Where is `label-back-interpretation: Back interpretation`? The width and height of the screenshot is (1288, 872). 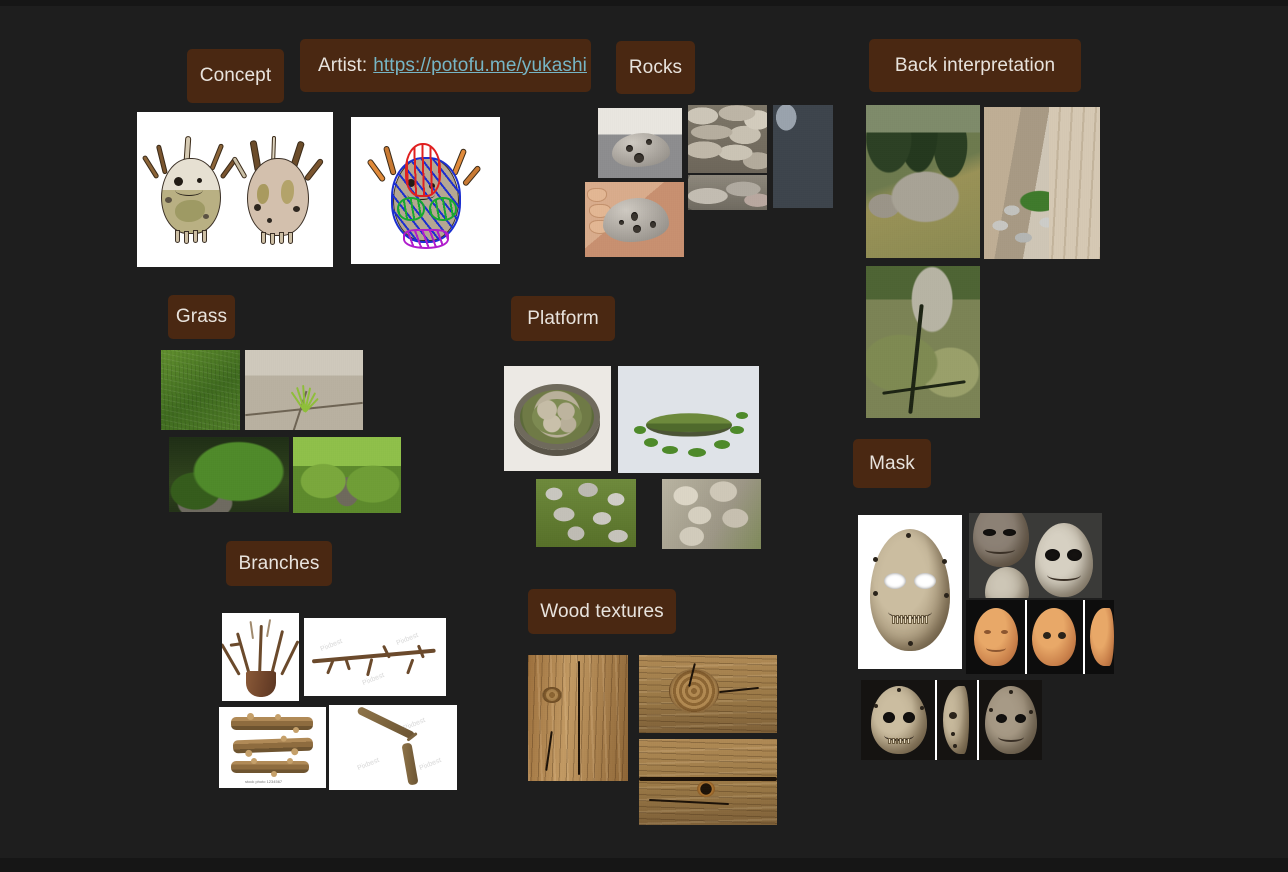 label-back-interpretation: Back interpretation is located at coordinates (975, 65).